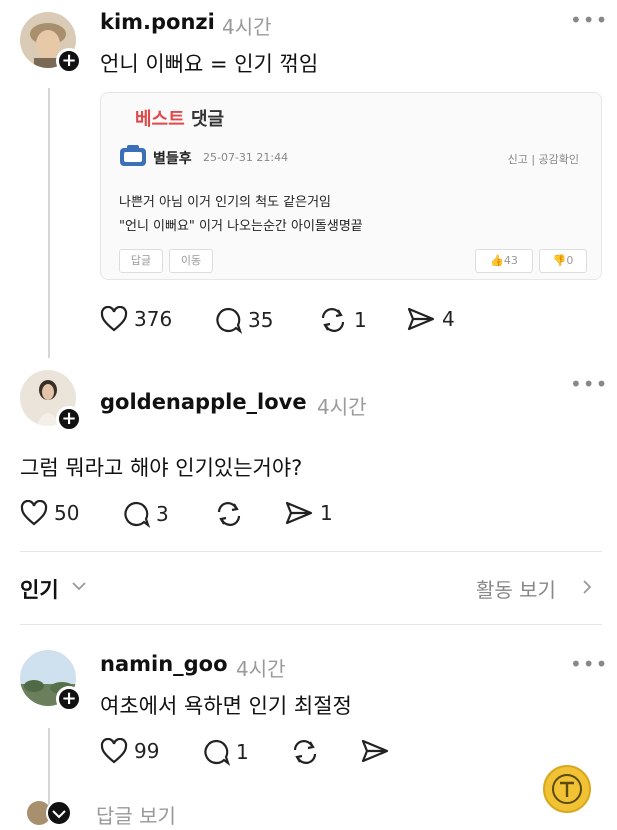 This screenshot has height=830, width=617. What do you see at coordinates (570, 260) in the screenshot?
I see `card-downvote-count: 0` at bounding box center [570, 260].